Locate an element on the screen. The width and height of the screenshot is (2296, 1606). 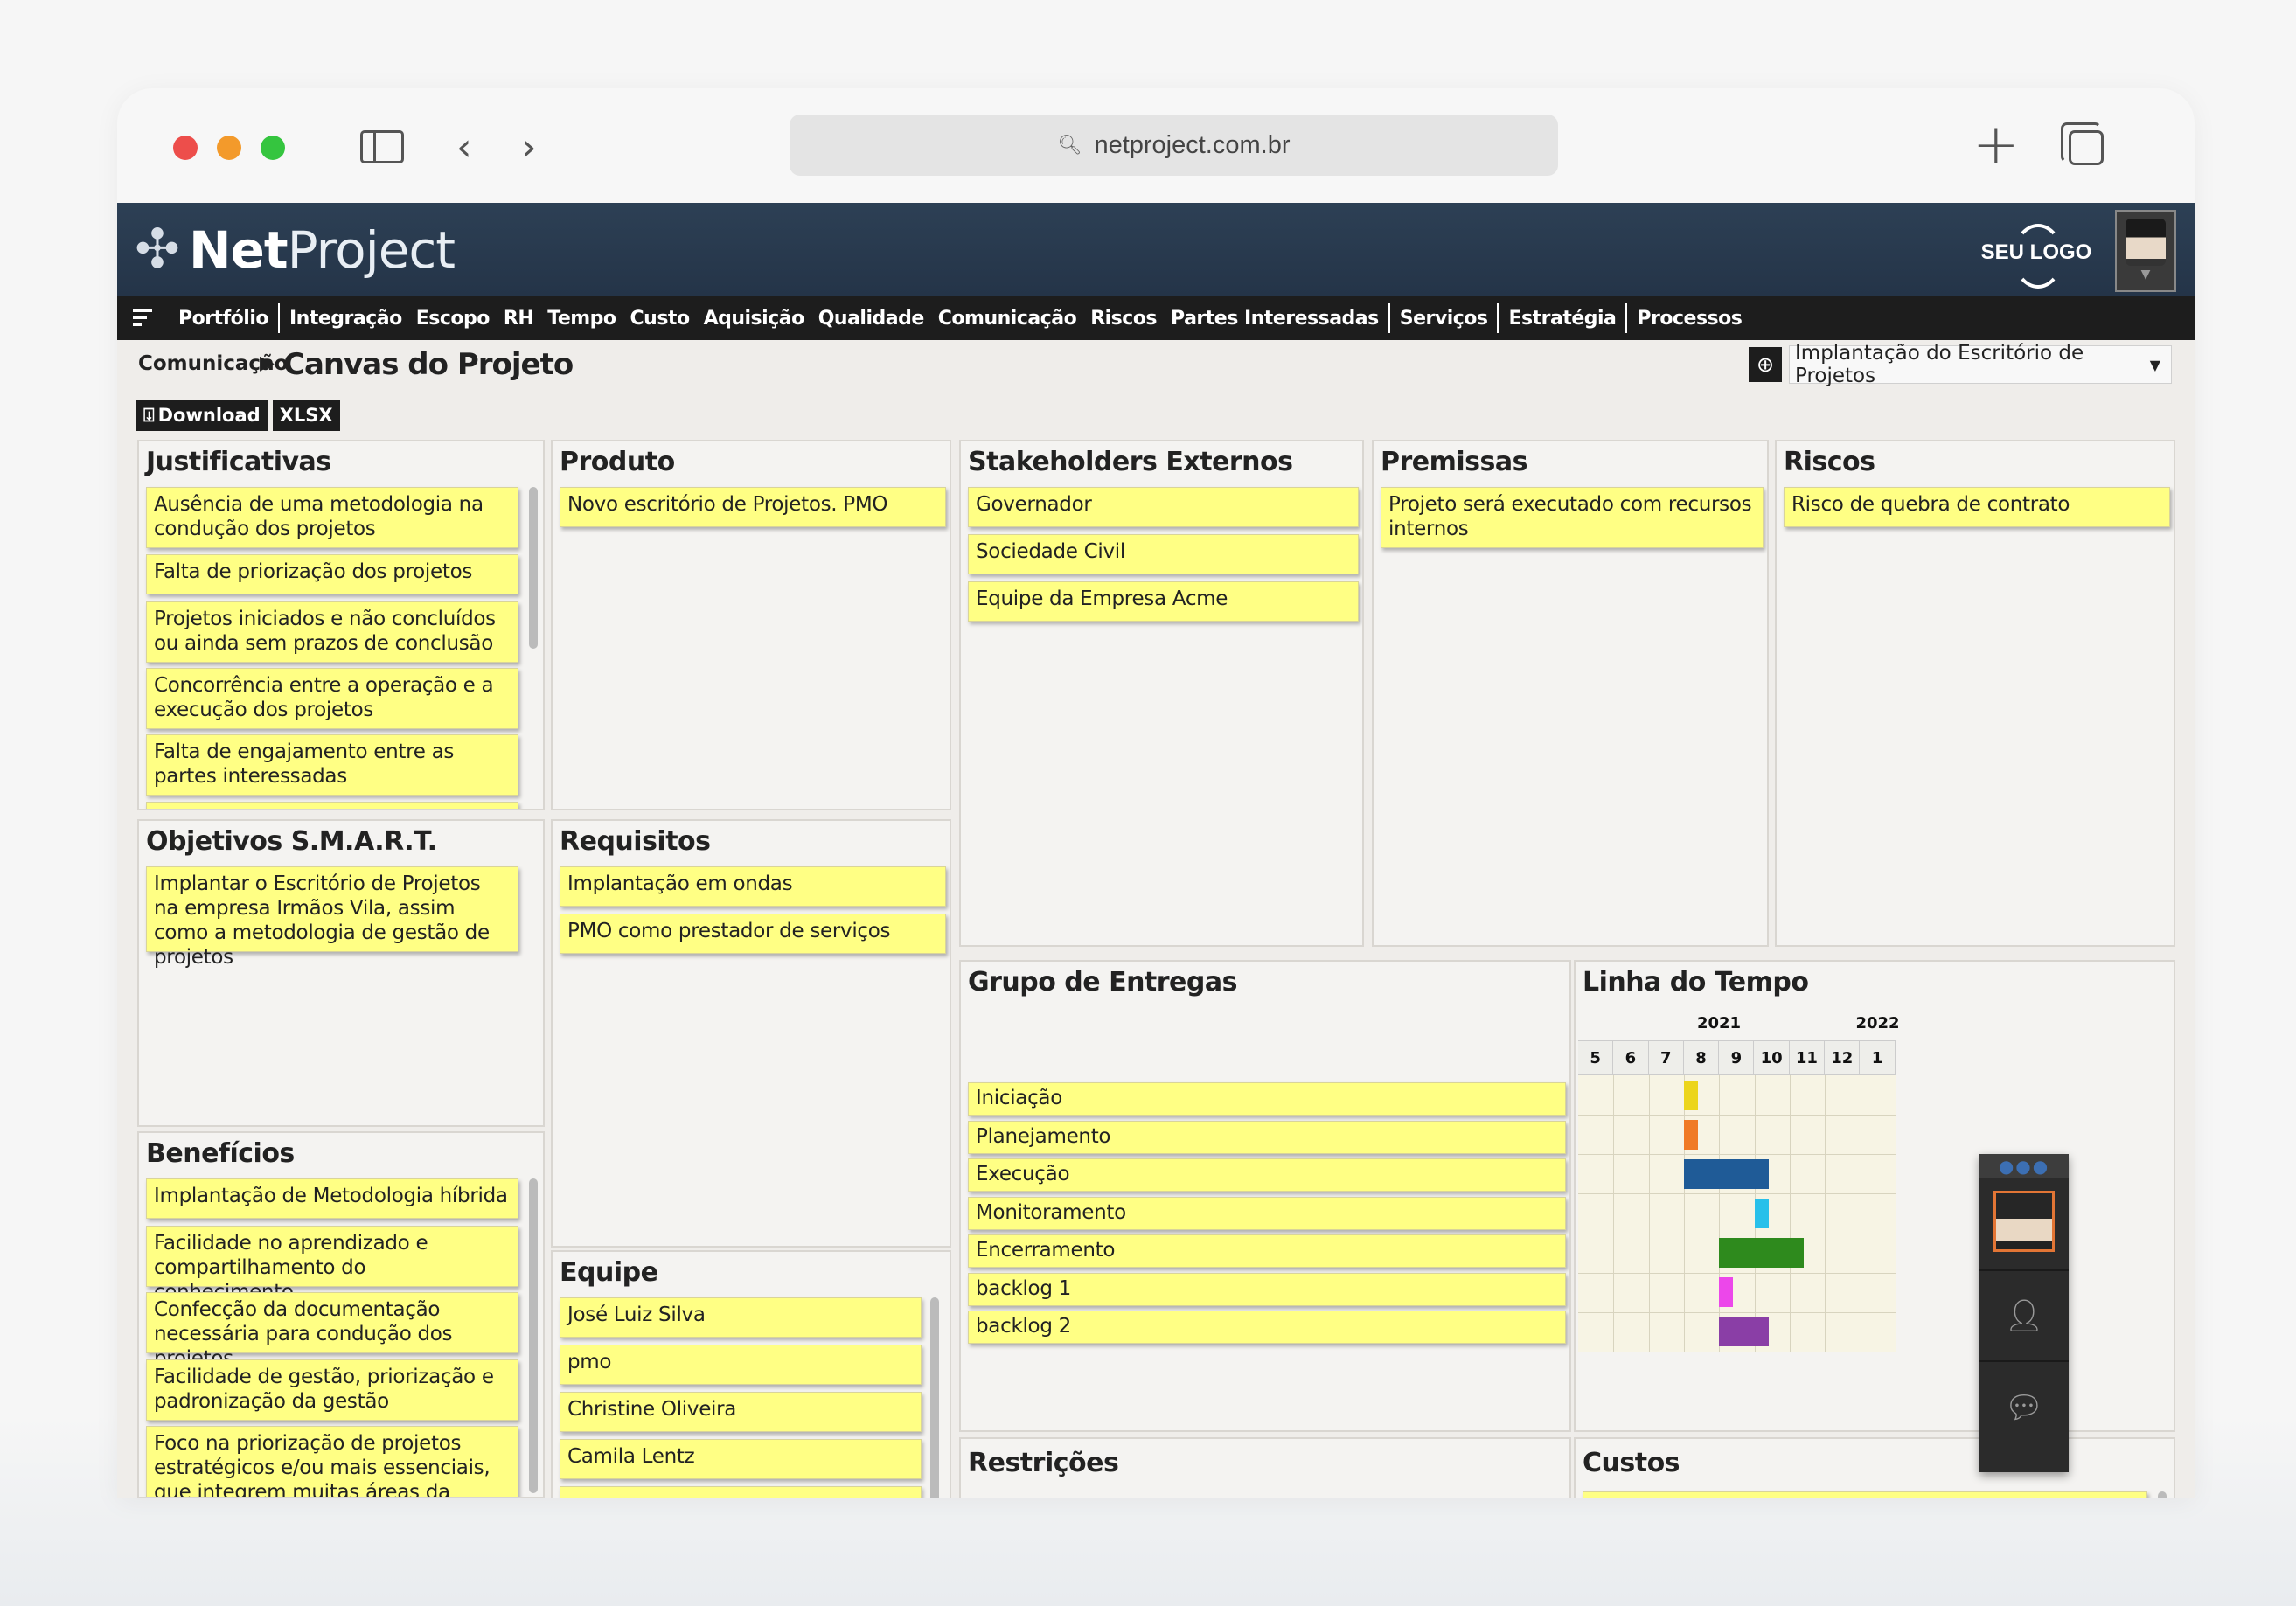
menu-divider is located at coordinates (1389, 318).